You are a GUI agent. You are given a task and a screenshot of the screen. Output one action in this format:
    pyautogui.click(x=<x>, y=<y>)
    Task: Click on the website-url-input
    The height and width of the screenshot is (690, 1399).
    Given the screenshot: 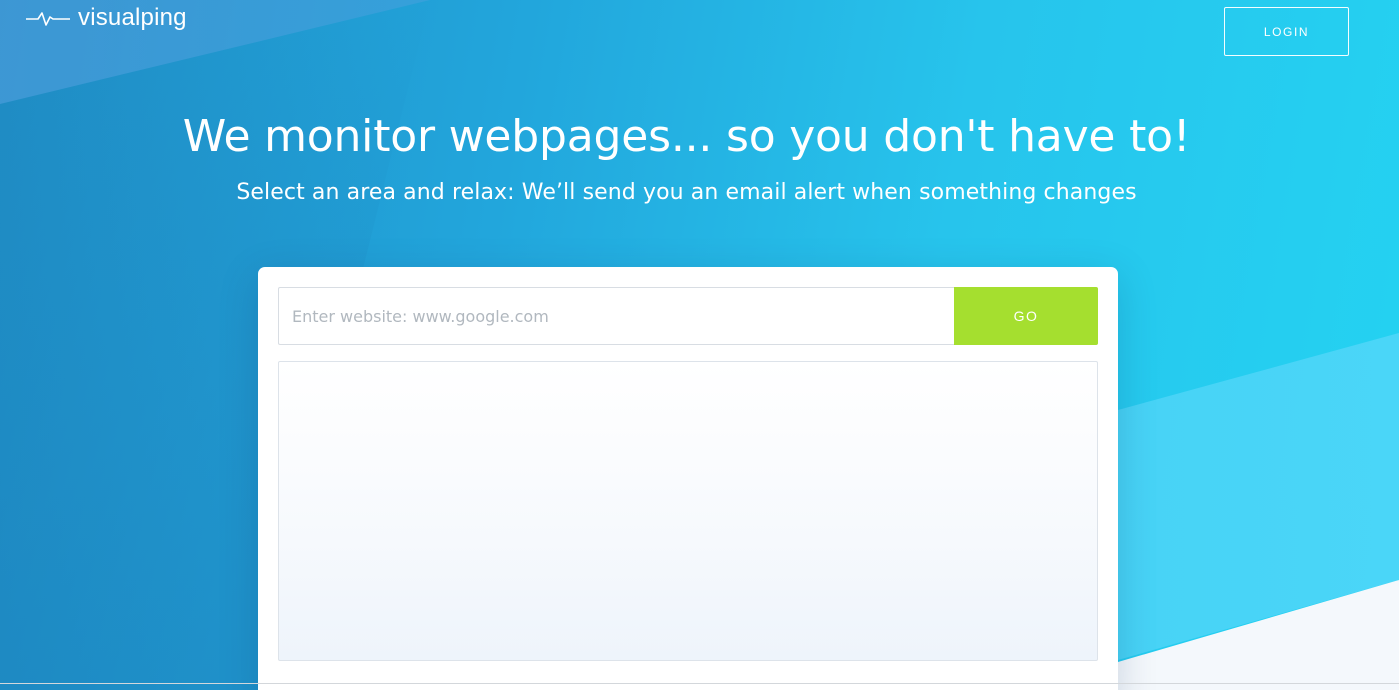 What is the action you would take?
    pyautogui.click(x=616, y=316)
    